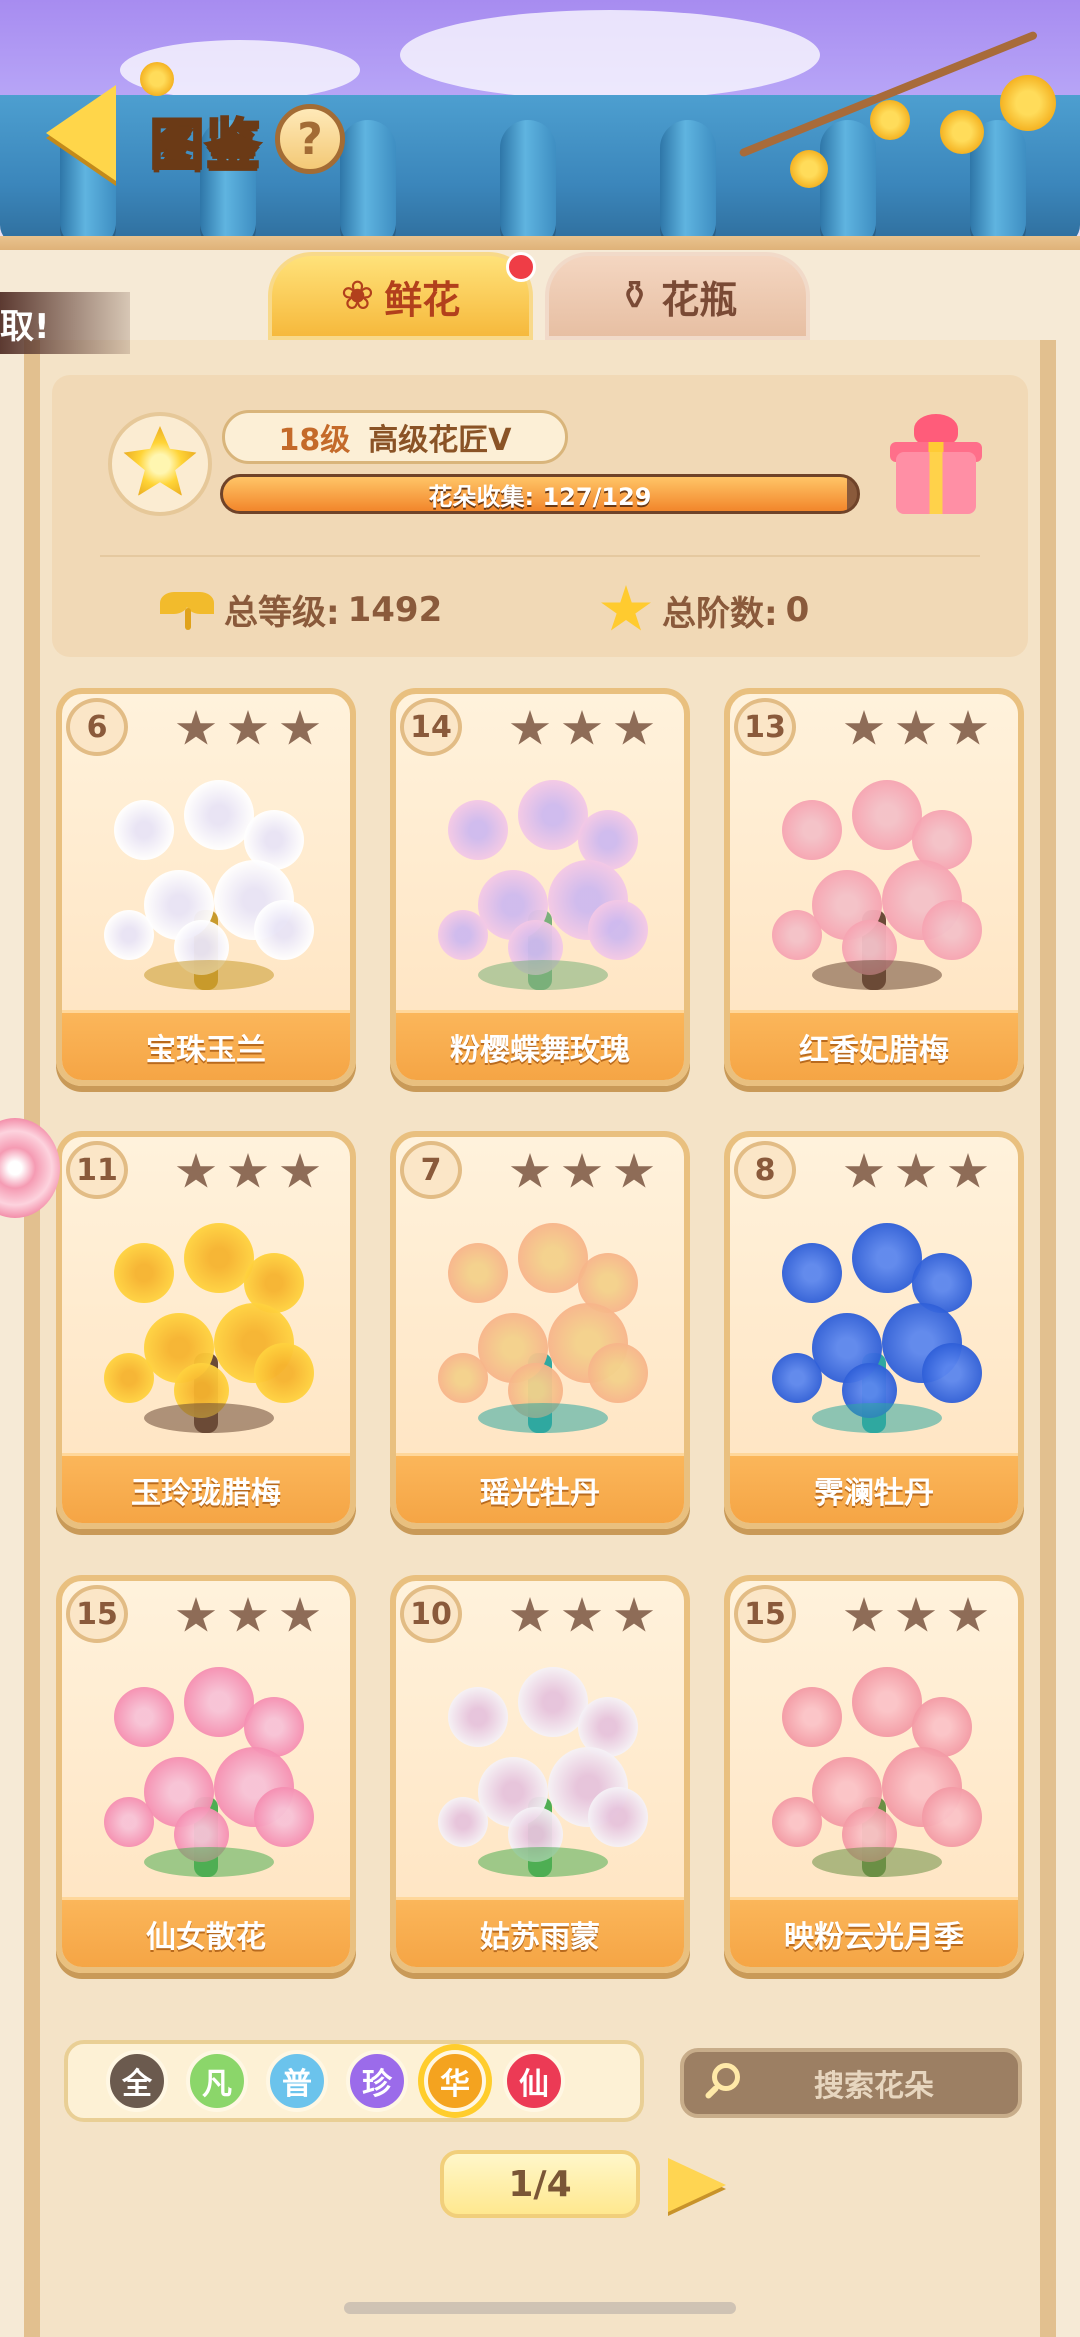  I want to click on flower-card: 8 霁澜牡丹, so click(874, 1330).